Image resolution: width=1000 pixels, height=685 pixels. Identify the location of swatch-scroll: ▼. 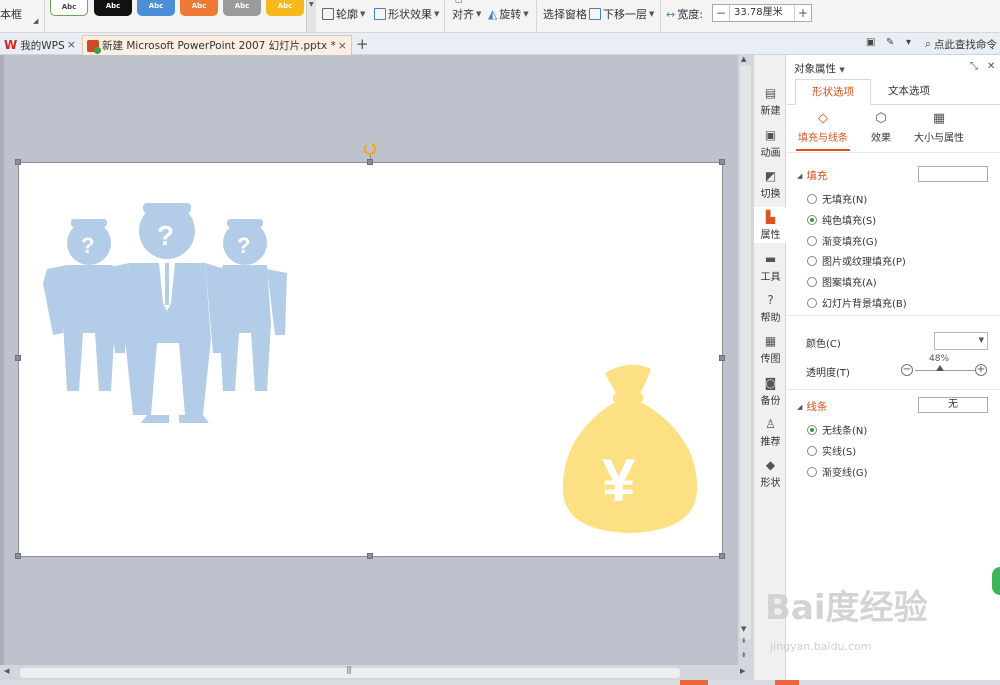
(311, 16).